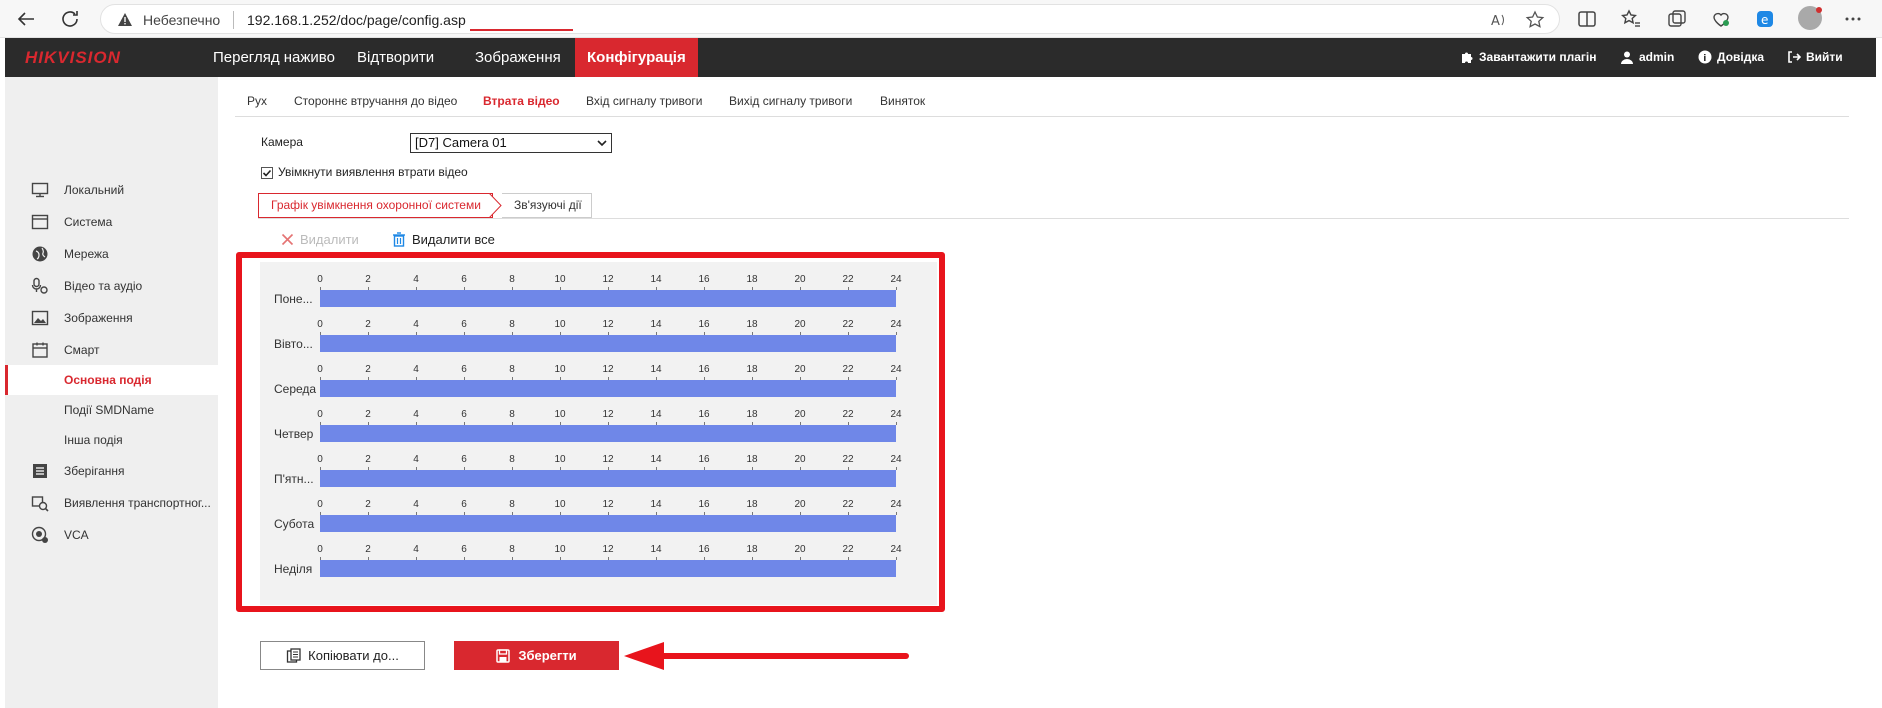 The width and height of the screenshot is (1882, 708). I want to click on read-aloud-icon: A, so click(1499, 20).